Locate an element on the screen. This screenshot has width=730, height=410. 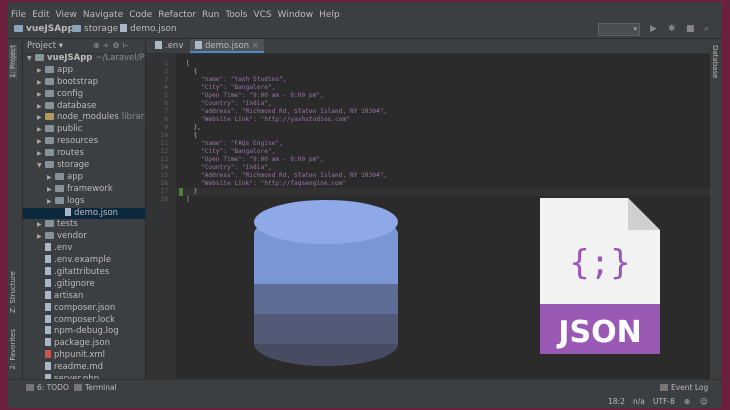
tree-item: ▶ routes is located at coordinates (84, 154).